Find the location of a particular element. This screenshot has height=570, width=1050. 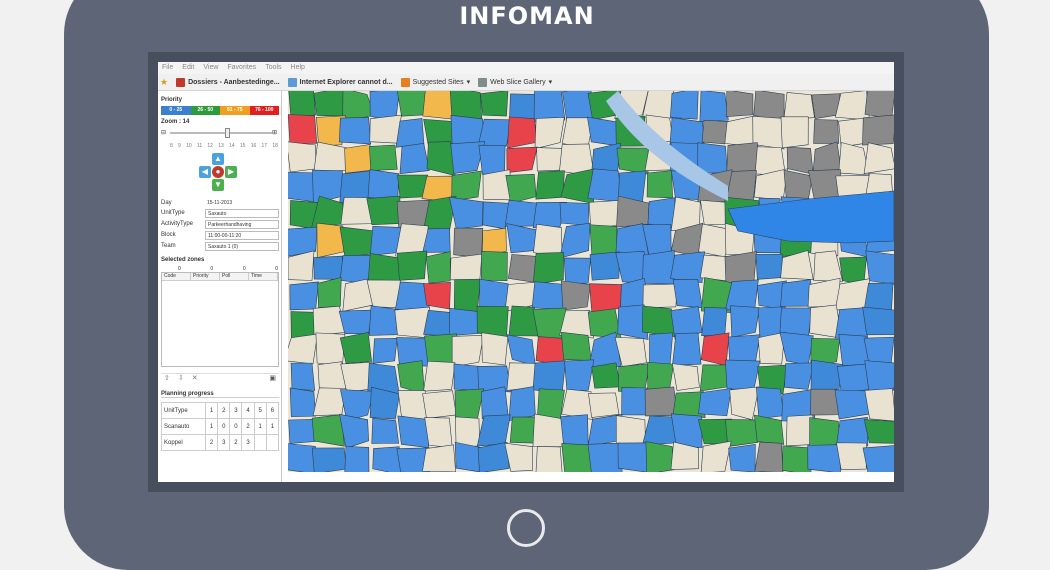

priority-bucket-critical: 76 - 100 is located at coordinates (264, 110).